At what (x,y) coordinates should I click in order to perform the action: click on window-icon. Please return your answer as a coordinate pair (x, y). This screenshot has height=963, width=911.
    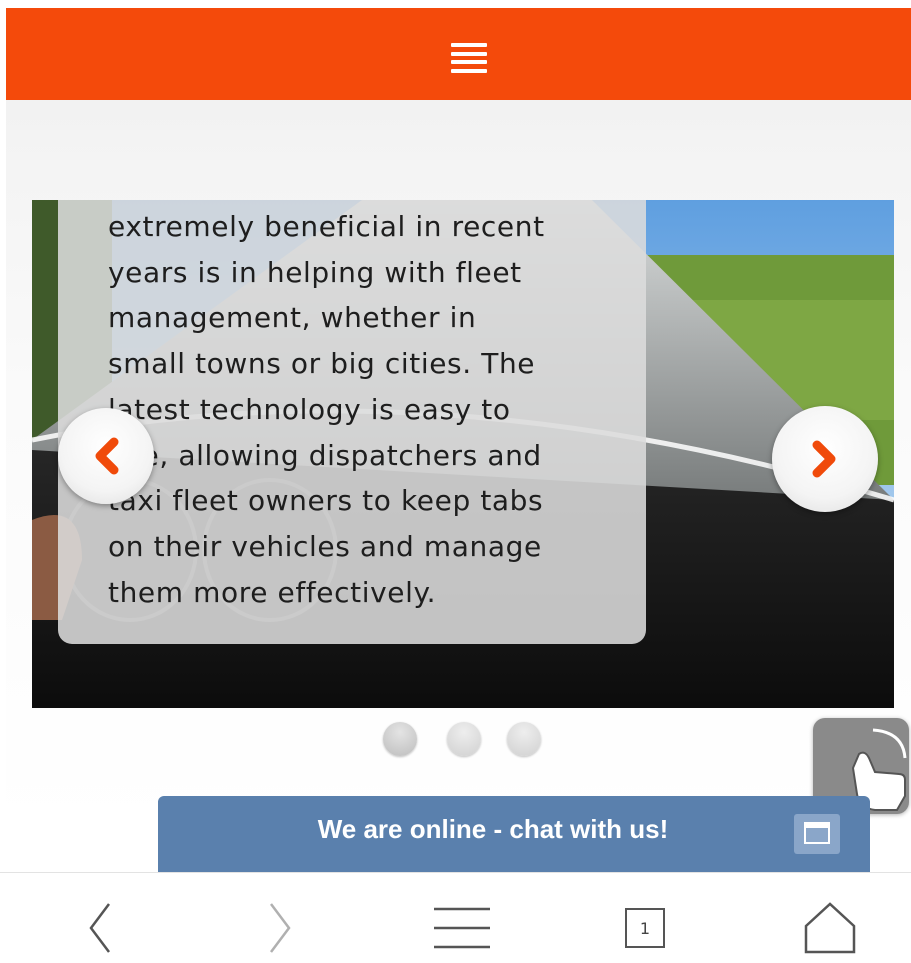
    Looking at the image, I should click on (817, 834).